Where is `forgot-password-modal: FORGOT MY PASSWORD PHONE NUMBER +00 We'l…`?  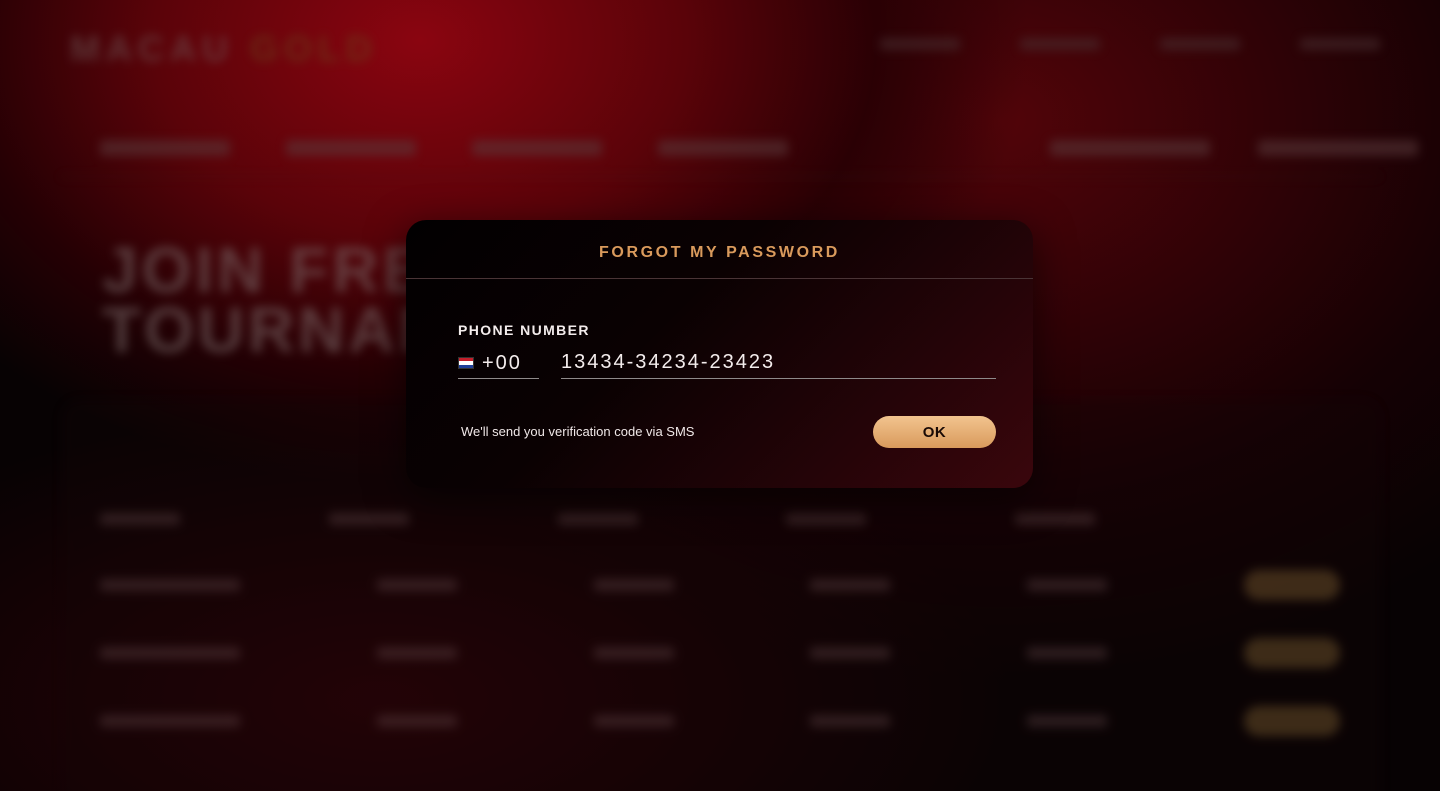
forgot-password-modal: FORGOT MY PASSWORD PHONE NUMBER +00 We'l… is located at coordinates (719, 354).